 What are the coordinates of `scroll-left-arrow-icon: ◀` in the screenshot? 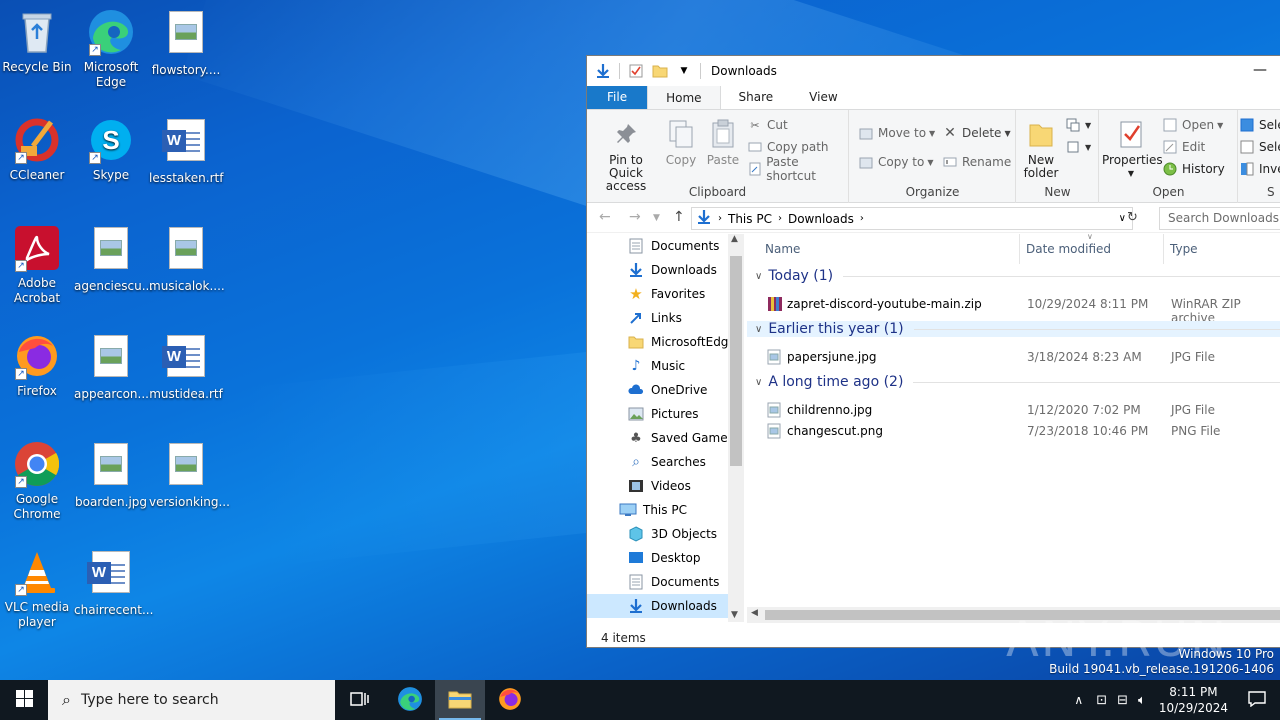 It's located at (754, 613).